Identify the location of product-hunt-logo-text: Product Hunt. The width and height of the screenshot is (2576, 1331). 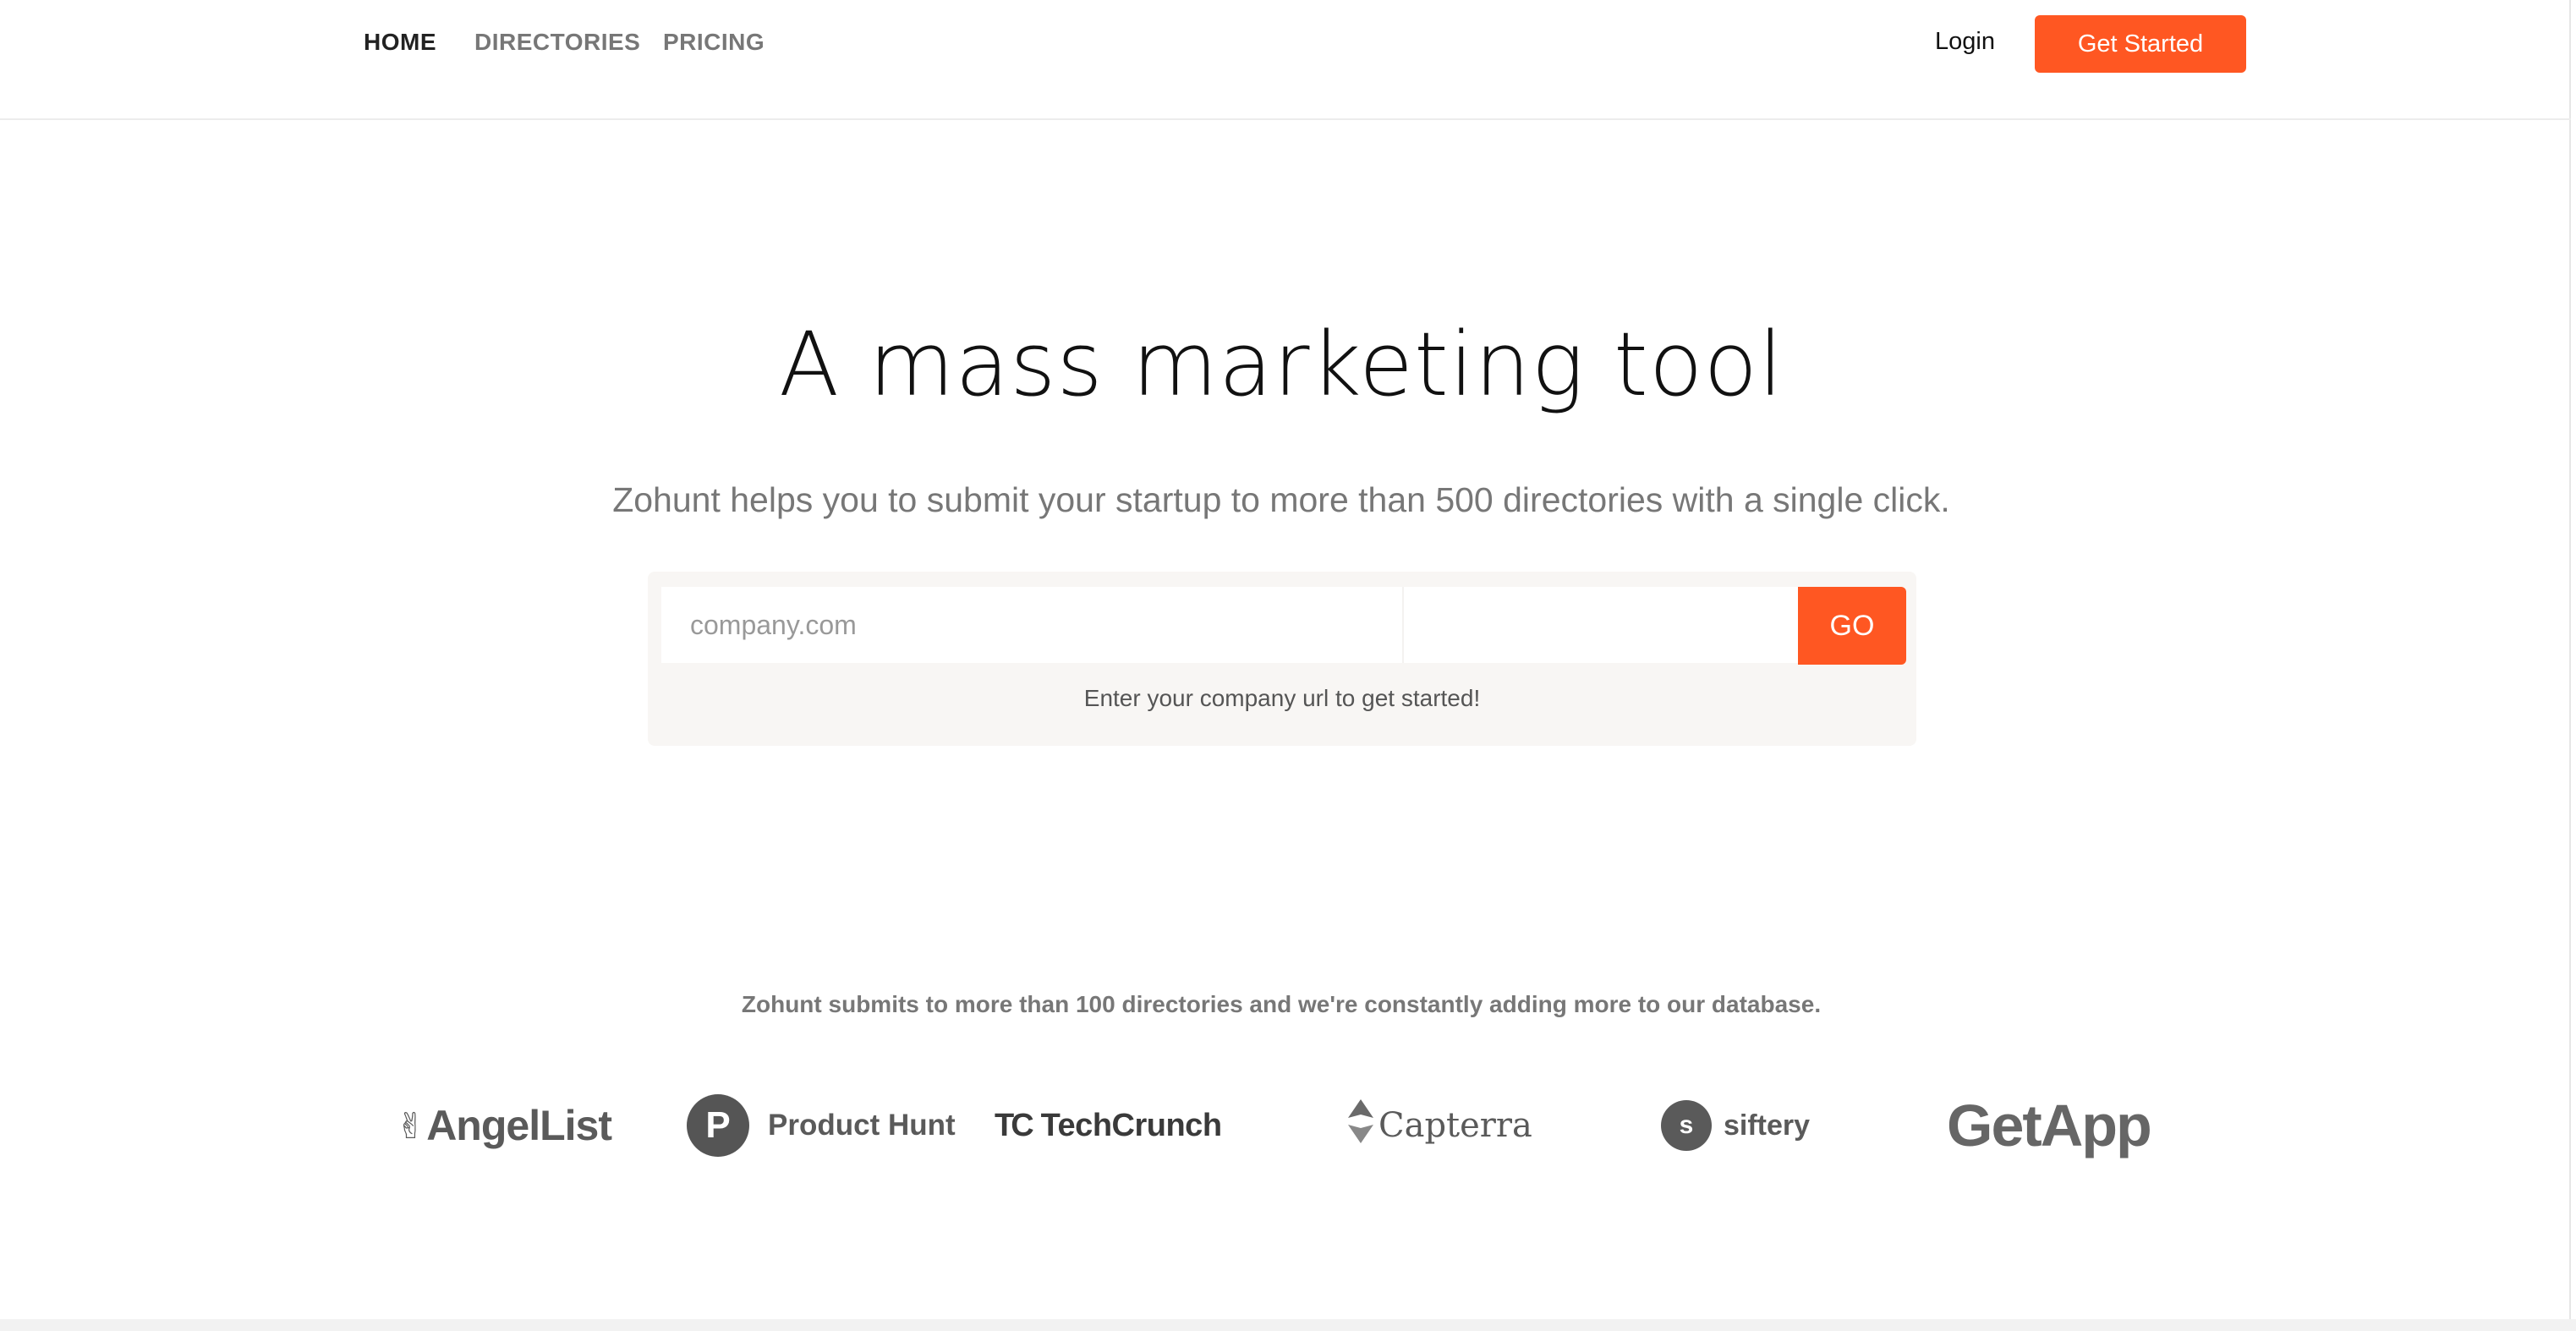
(862, 1125).